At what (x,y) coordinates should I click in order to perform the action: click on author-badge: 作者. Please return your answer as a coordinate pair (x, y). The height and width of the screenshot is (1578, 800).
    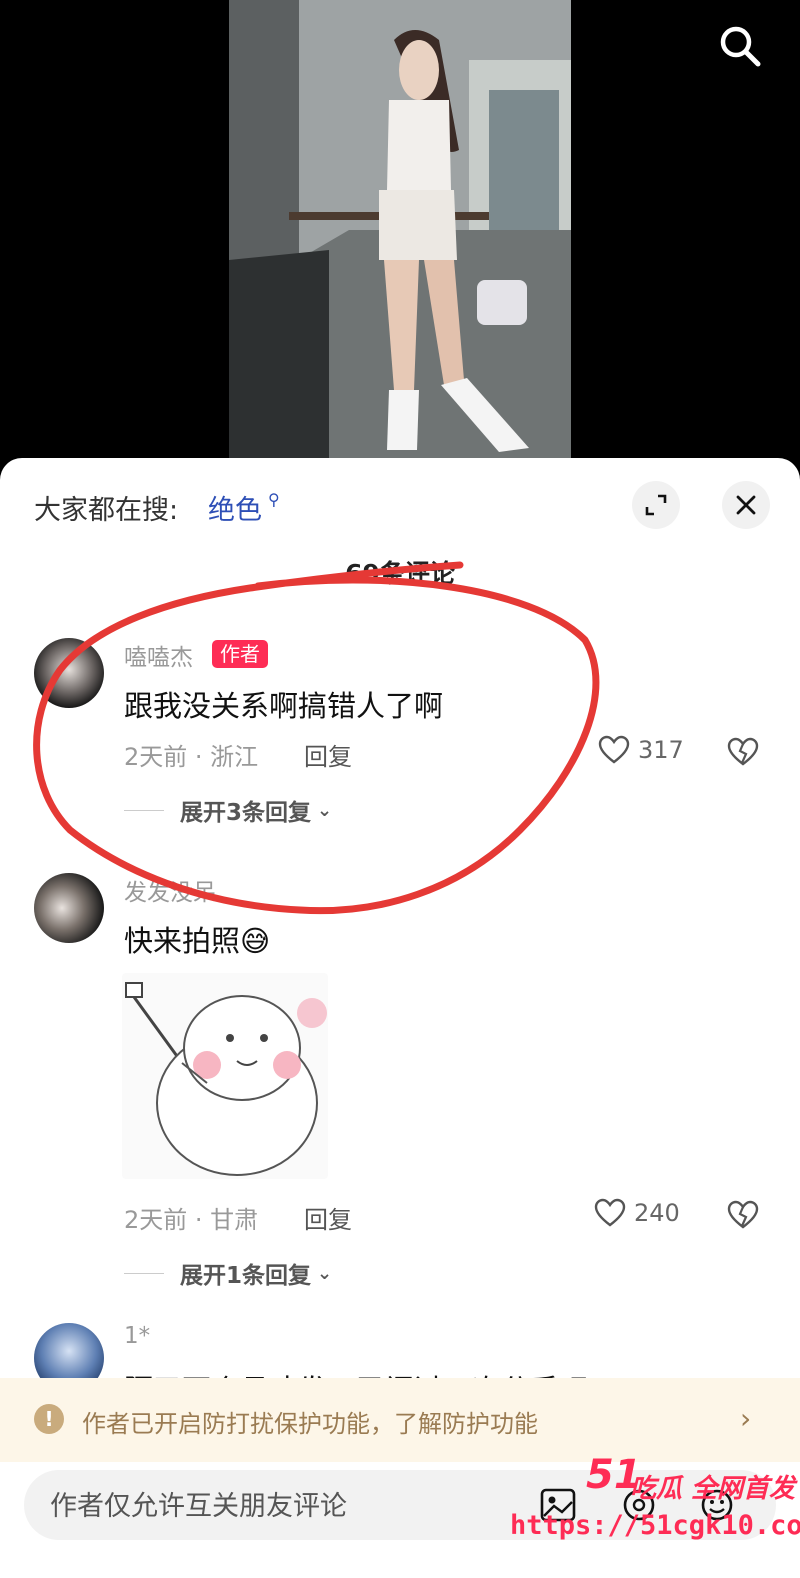
    Looking at the image, I should click on (240, 654).